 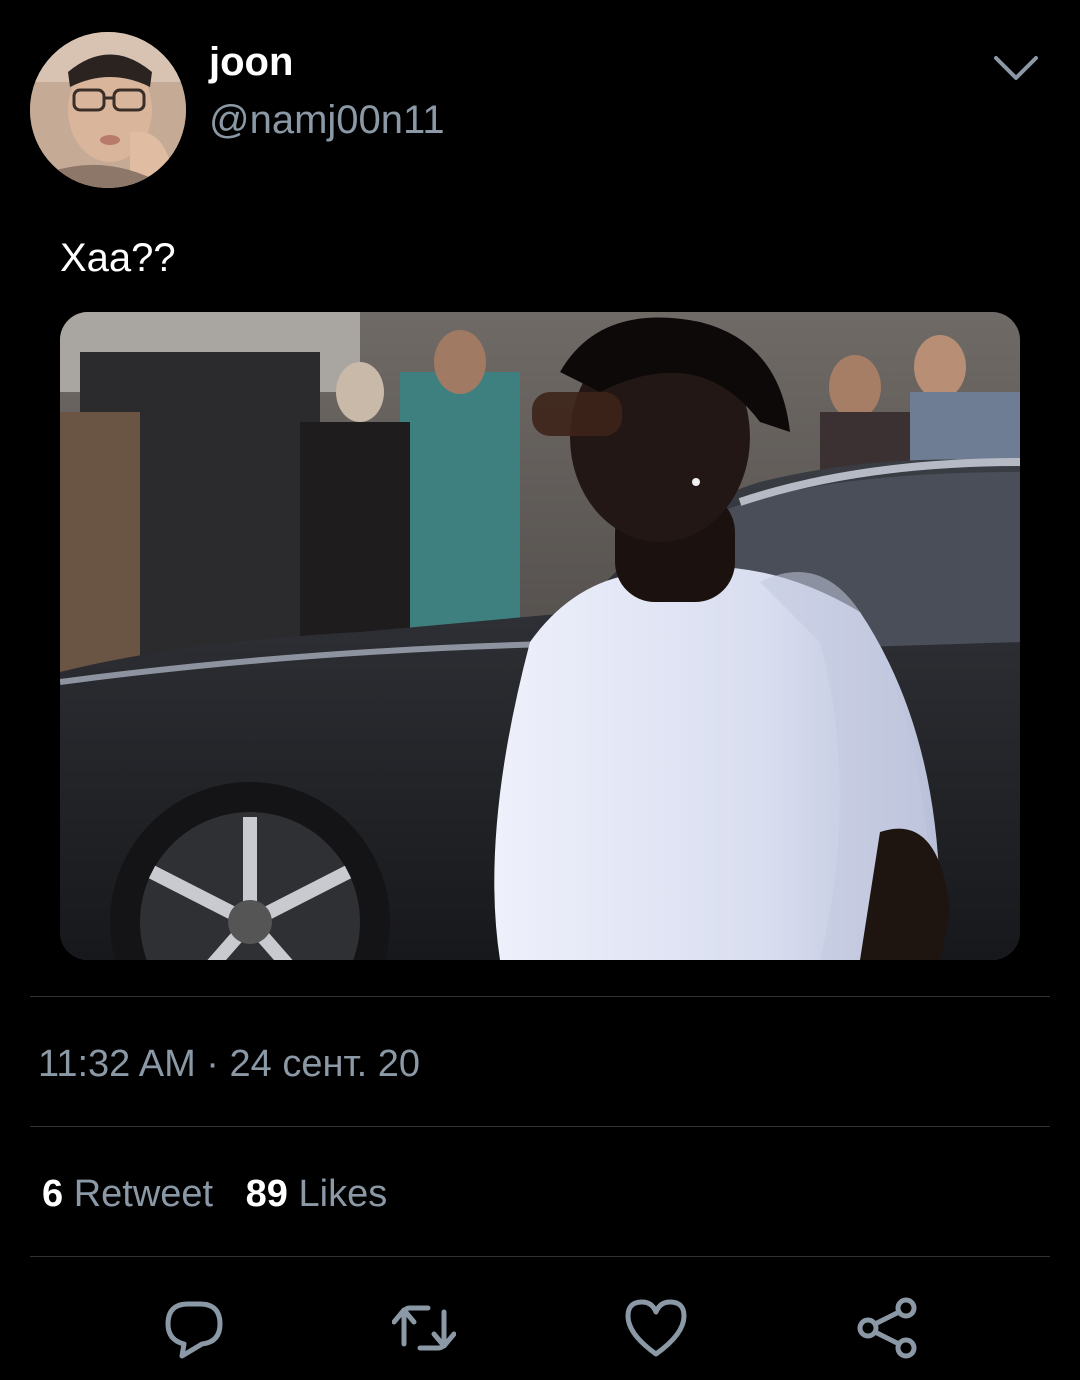 I want to click on author-display-name: joon, so click(x=251, y=62).